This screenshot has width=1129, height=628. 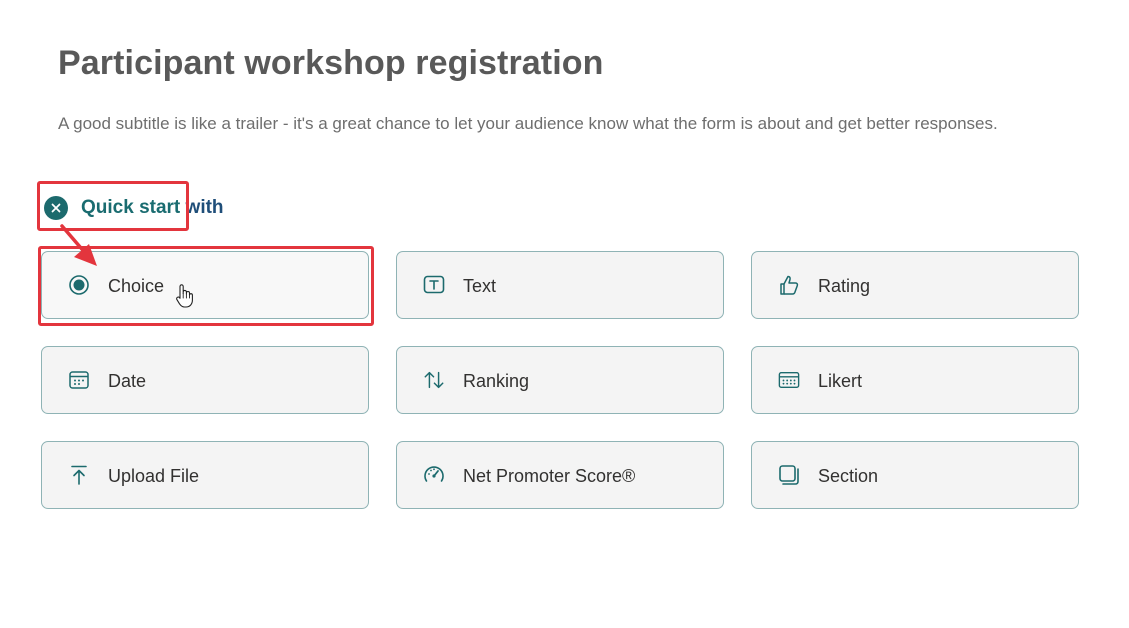 I want to click on quick-start-label-main: Quick start, so click(x=133, y=207).